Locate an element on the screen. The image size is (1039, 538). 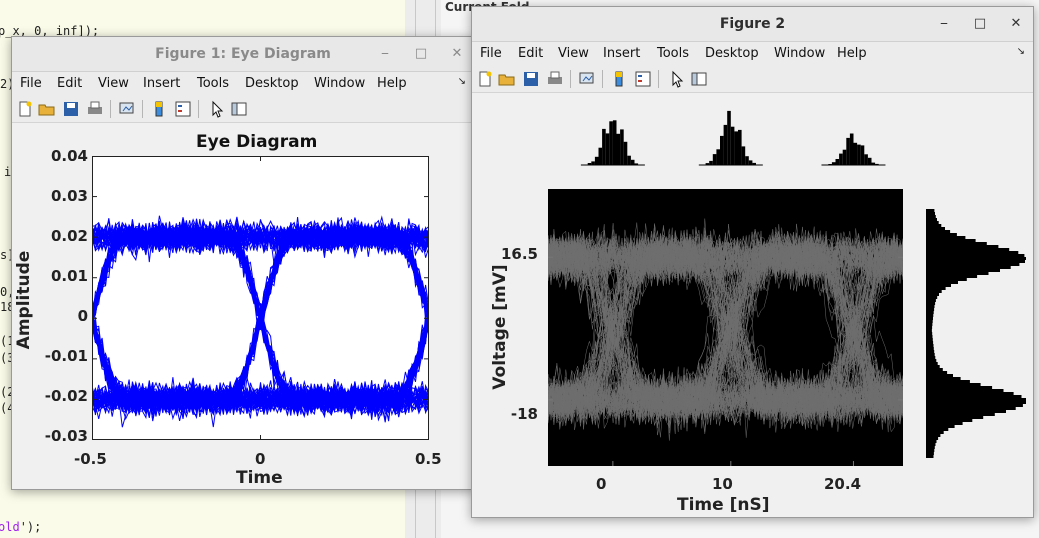
figure2-titlebar: Figure 2 ⎯ □ ✕ is located at coordinates (752, 24).